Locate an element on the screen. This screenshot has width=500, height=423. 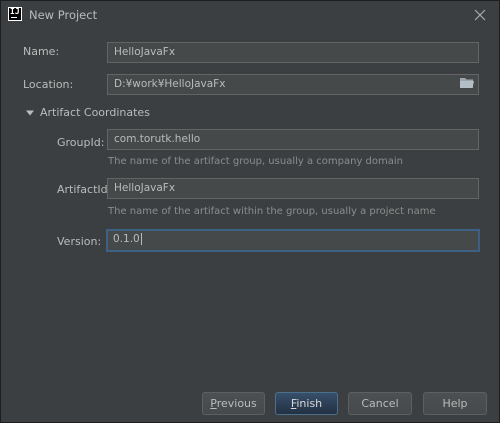
finish-button: Finish is located at coordinates (306, 403).